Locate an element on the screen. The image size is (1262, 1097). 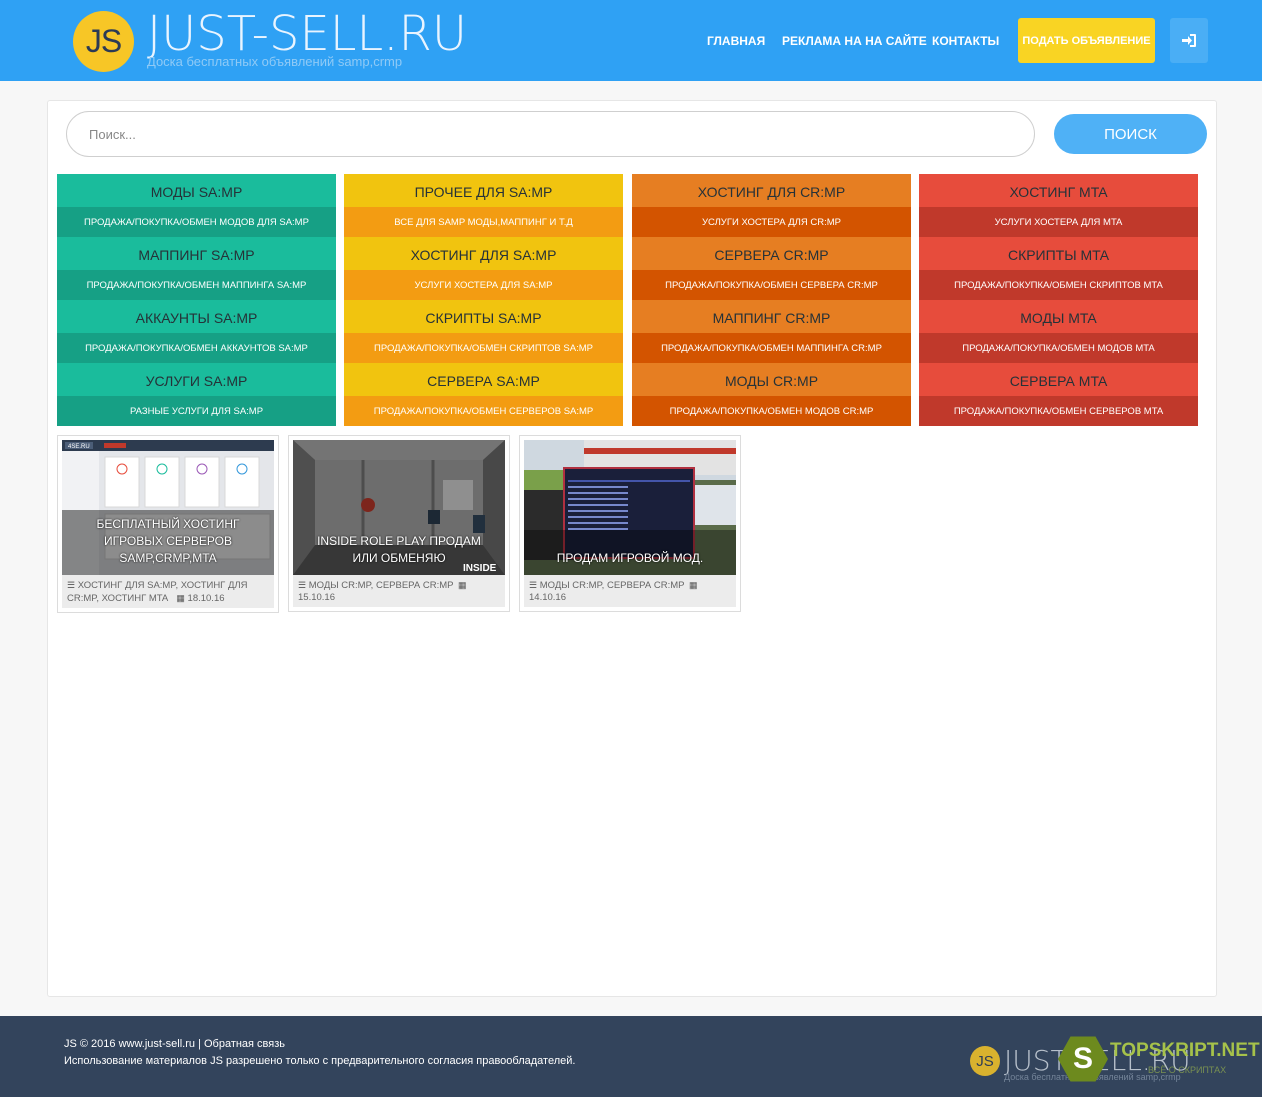
category-description: ПРОДАЖА/ПОКУПКА/ОБМЕН СКРИПТОВ MTA is located at coordinates (1058, 285).